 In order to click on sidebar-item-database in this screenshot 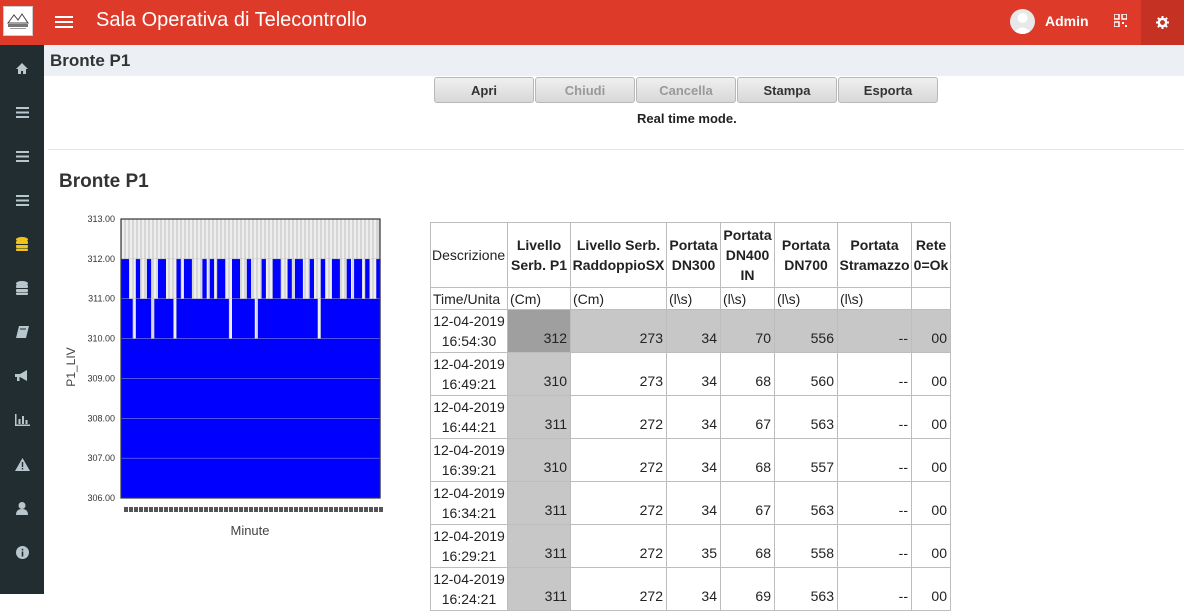, I will do `click(22, 288)`.